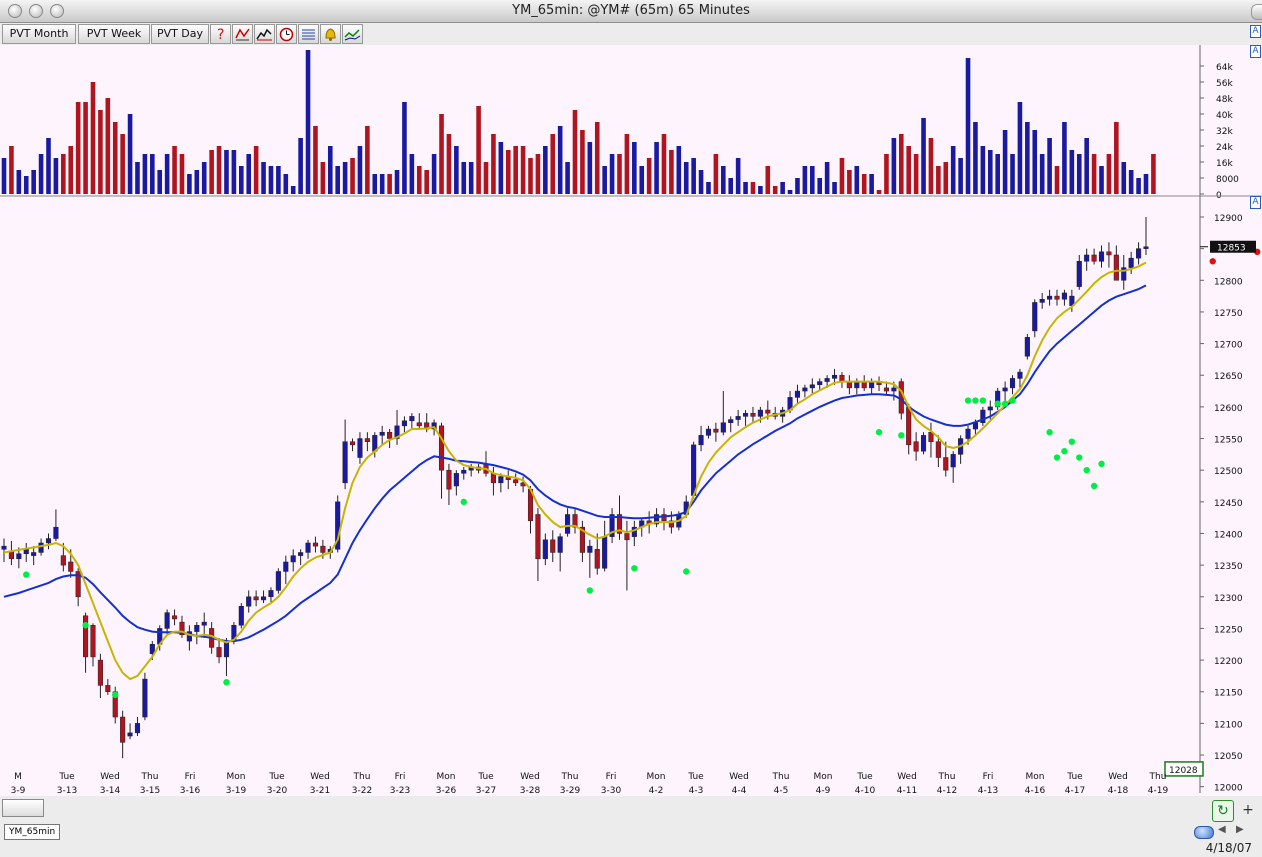  Describe the element at coordinates (739, 791) in the screenshot. I see `date-label: 4-4` at that location.